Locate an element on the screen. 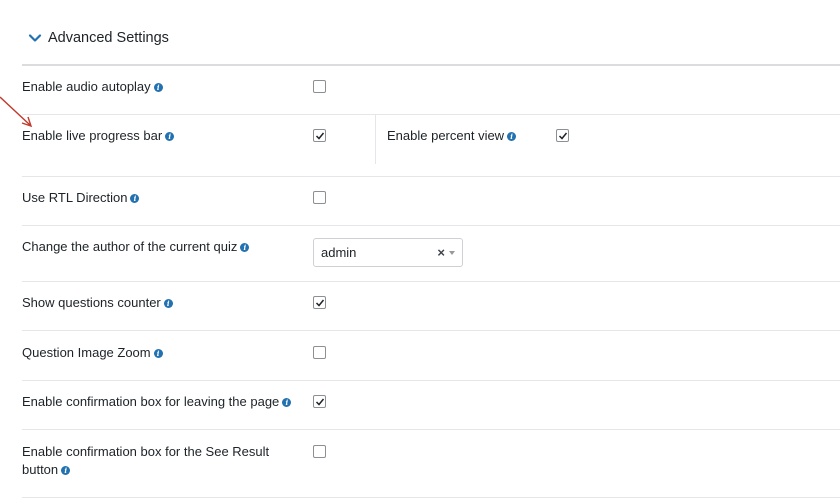  rtl-direction-checkbox is located at coordinates (319, 197).